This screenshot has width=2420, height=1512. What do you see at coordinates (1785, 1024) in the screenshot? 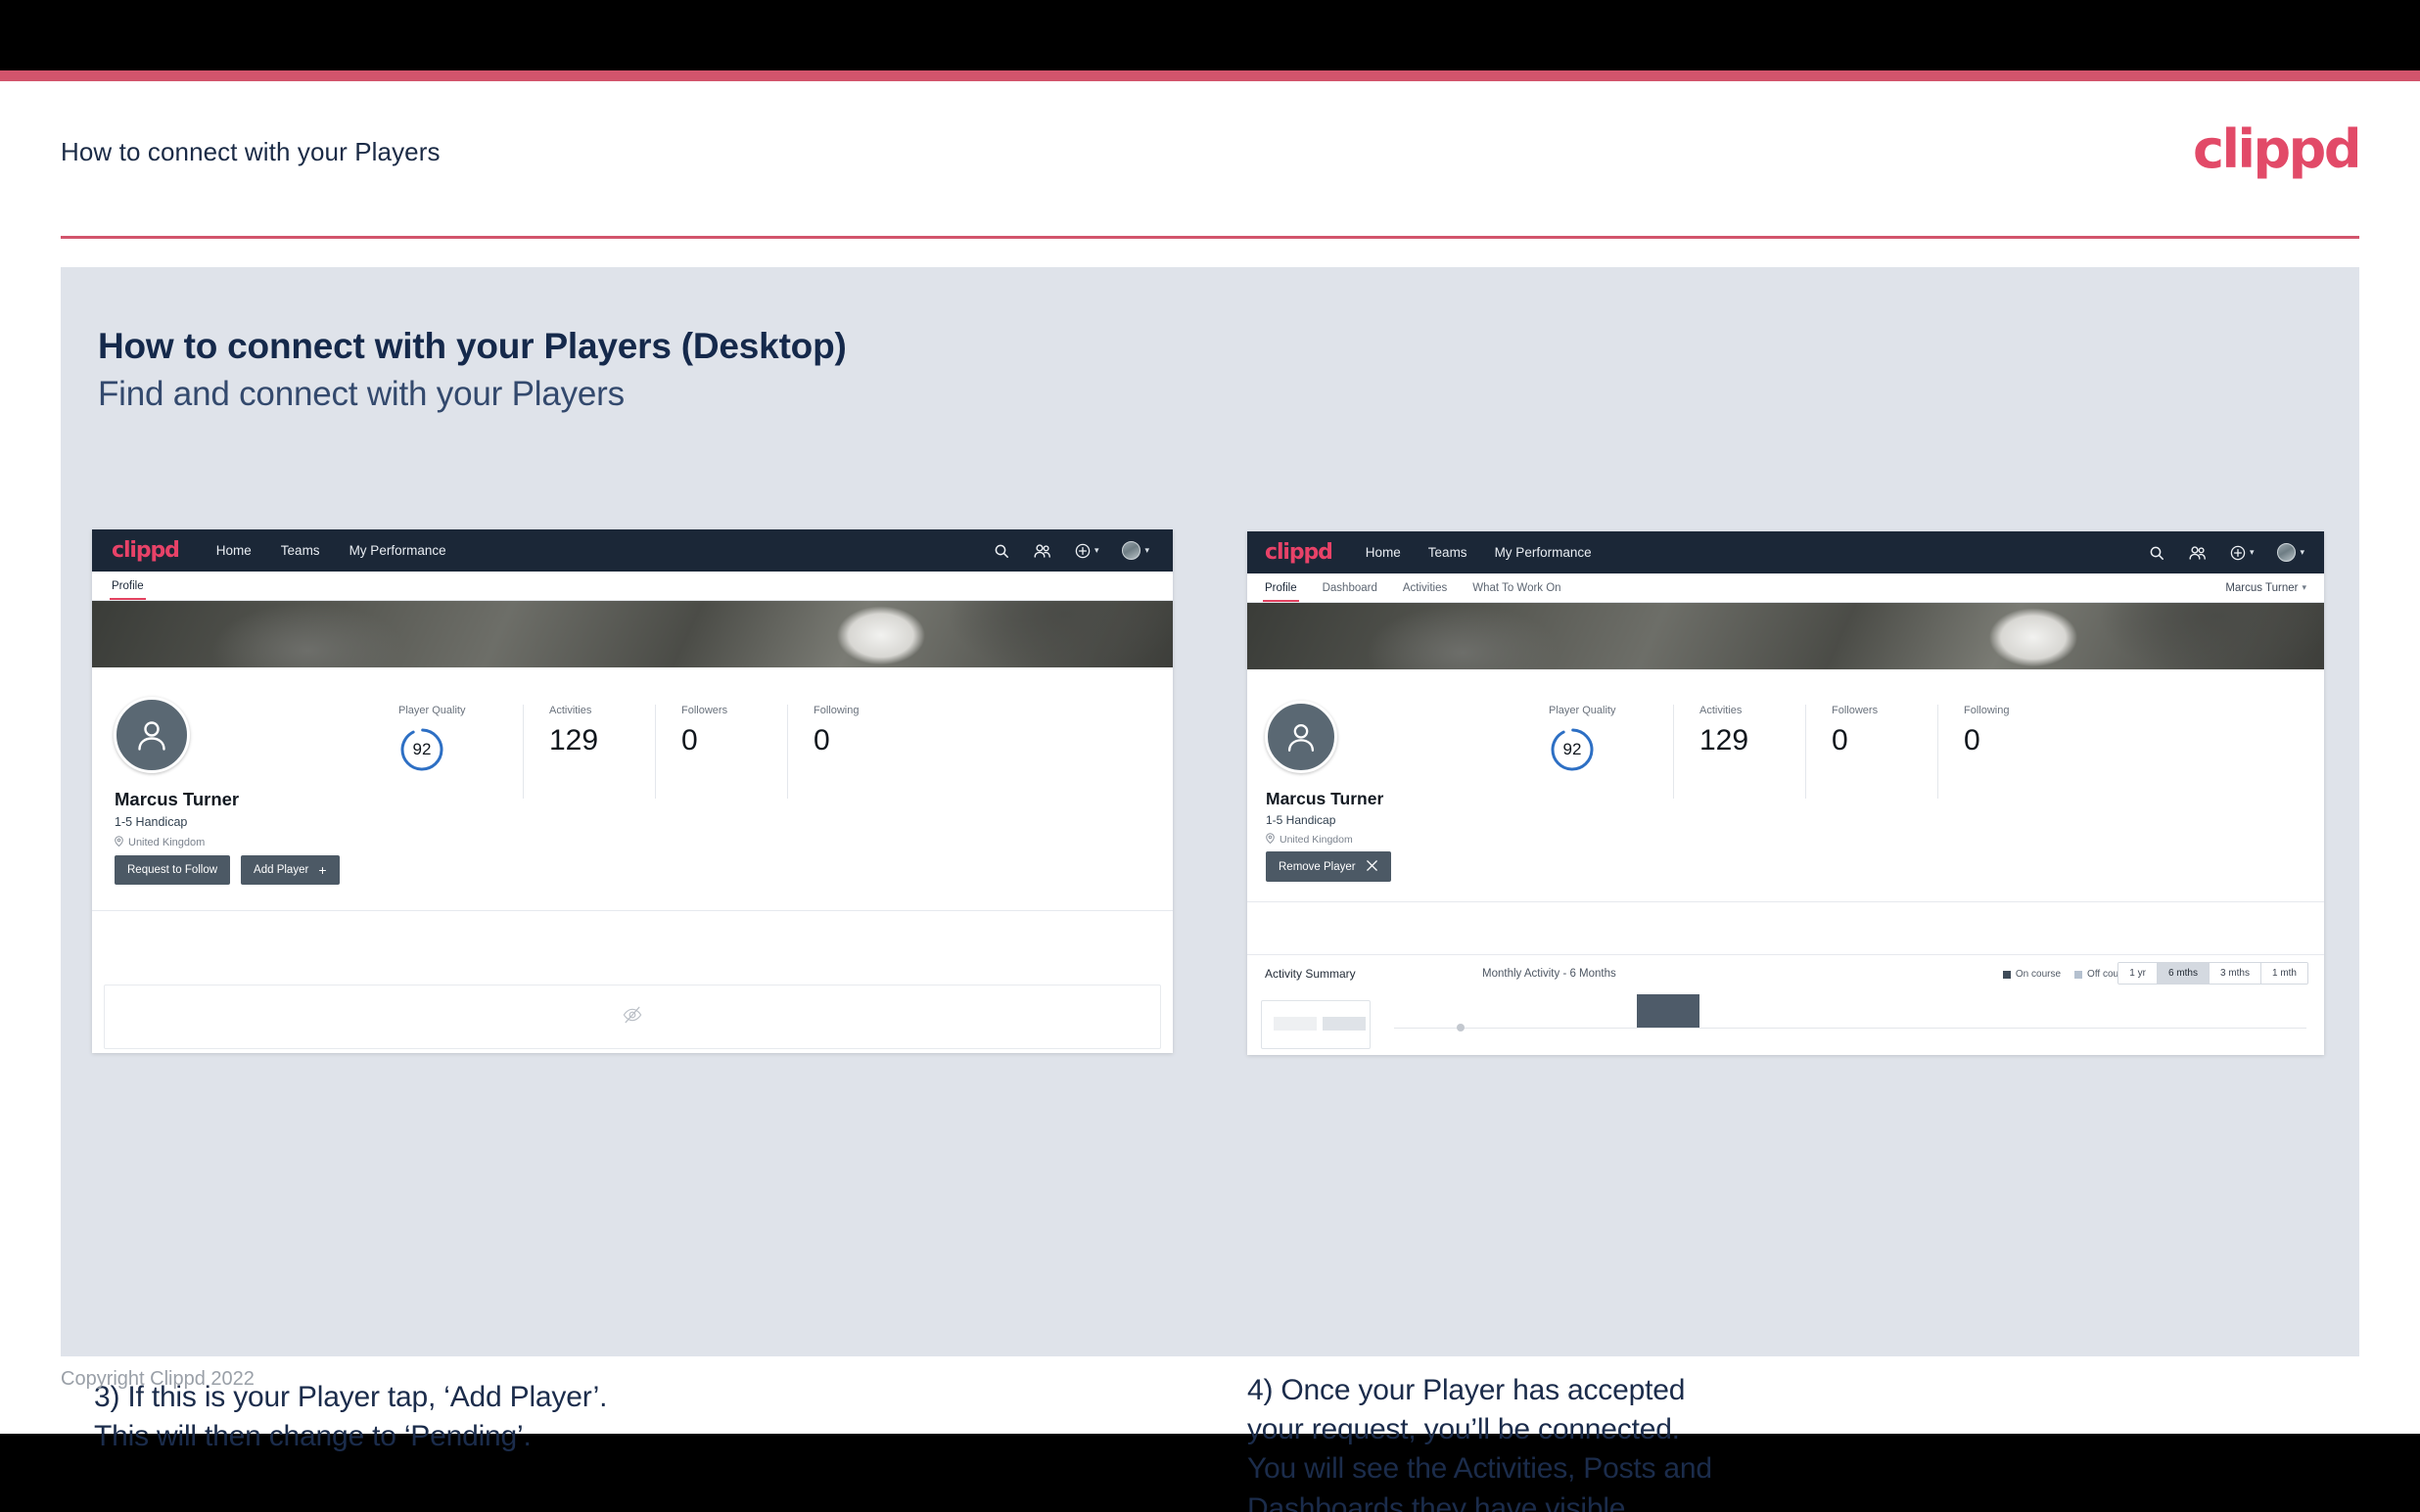
I see `activity-chart` at bounding box center [1785, 1024].